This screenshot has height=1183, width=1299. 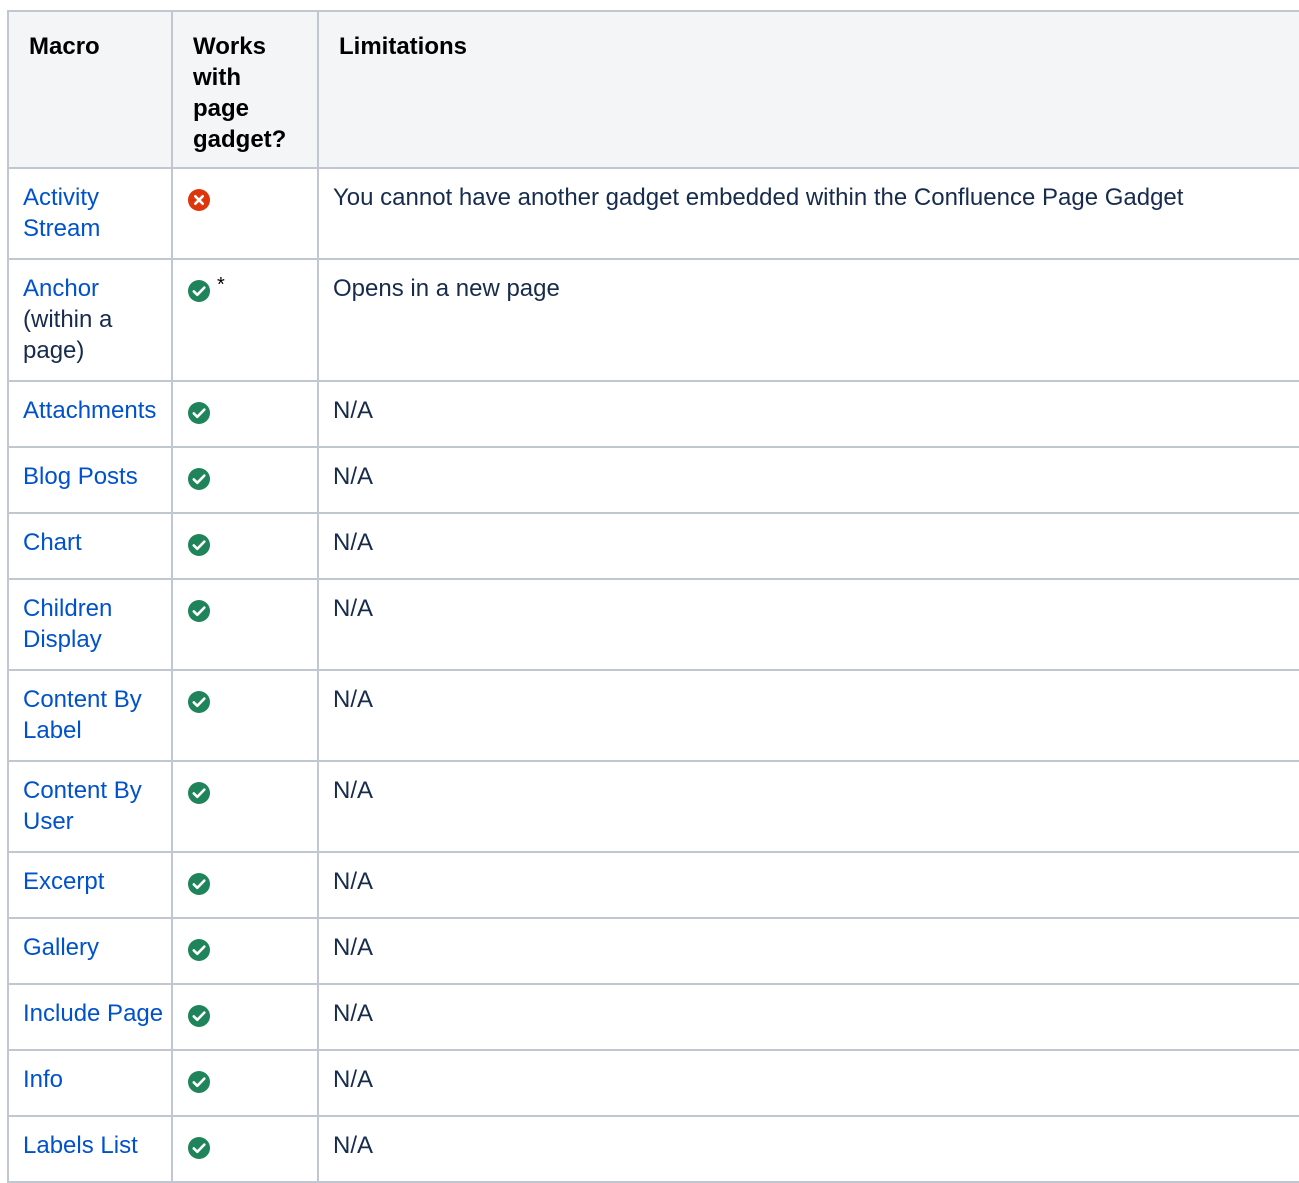 I want to click on status-cell: *, so click(x=245, y=320).